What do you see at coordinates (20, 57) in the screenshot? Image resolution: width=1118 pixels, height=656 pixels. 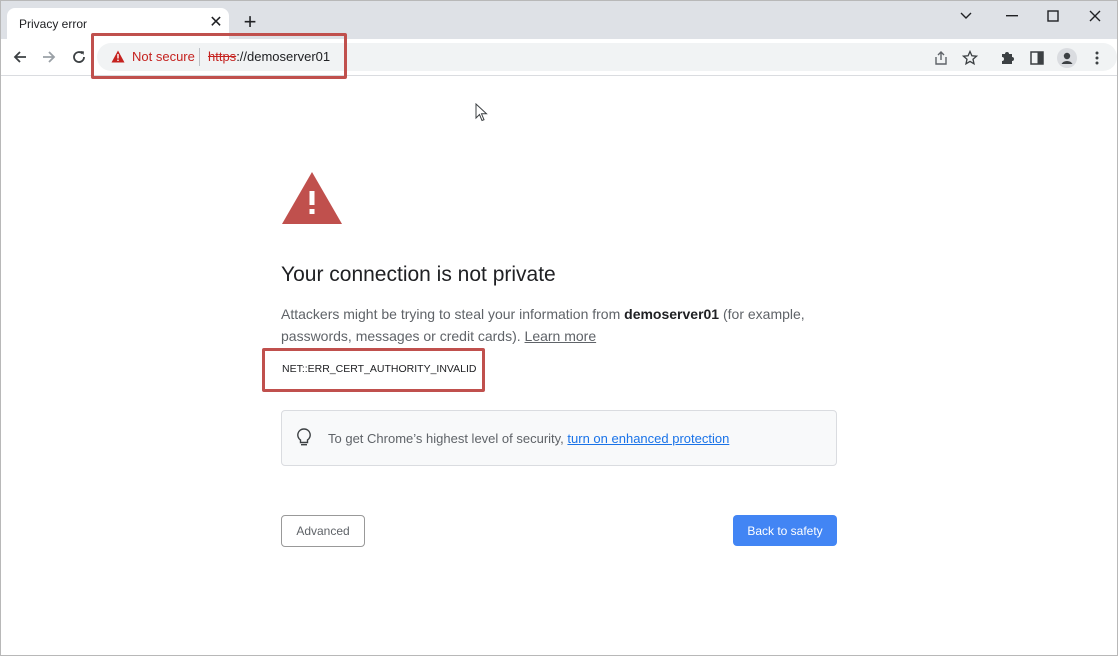 I see `back-arrow-icon` at bounding box center [20, 57].